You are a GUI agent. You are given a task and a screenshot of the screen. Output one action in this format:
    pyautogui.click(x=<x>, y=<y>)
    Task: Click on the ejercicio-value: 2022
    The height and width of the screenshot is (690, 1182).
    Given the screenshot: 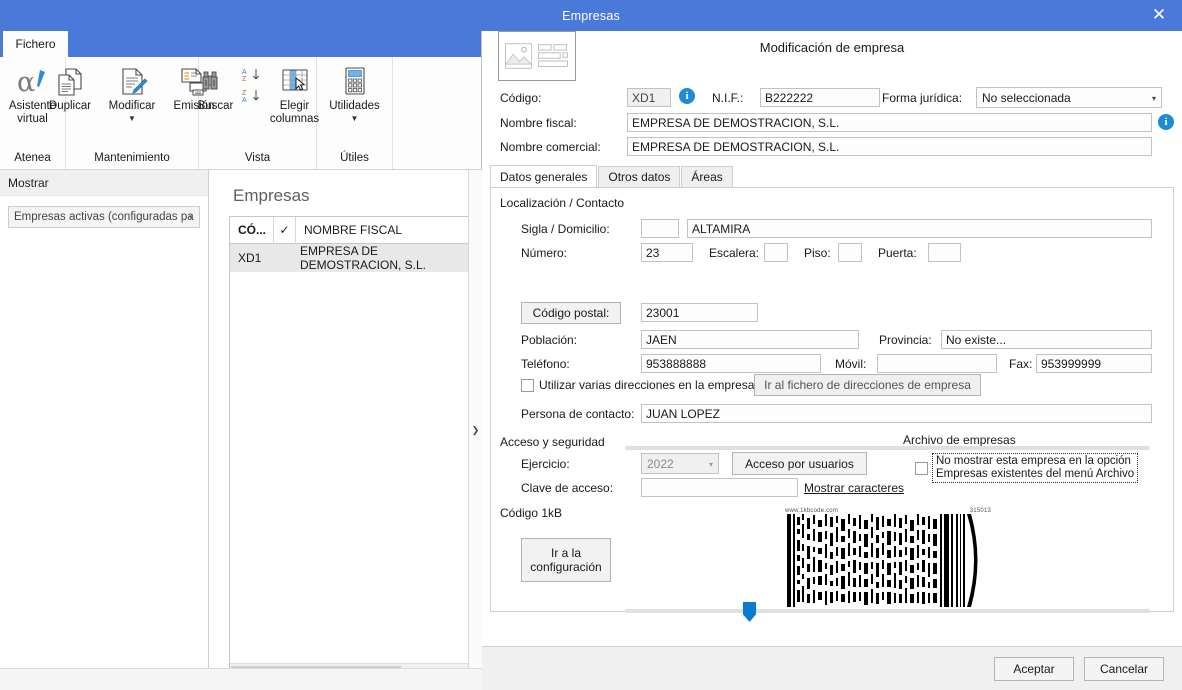 What is the action you would take?
    pyautogui.click(x=660, y=464)
    